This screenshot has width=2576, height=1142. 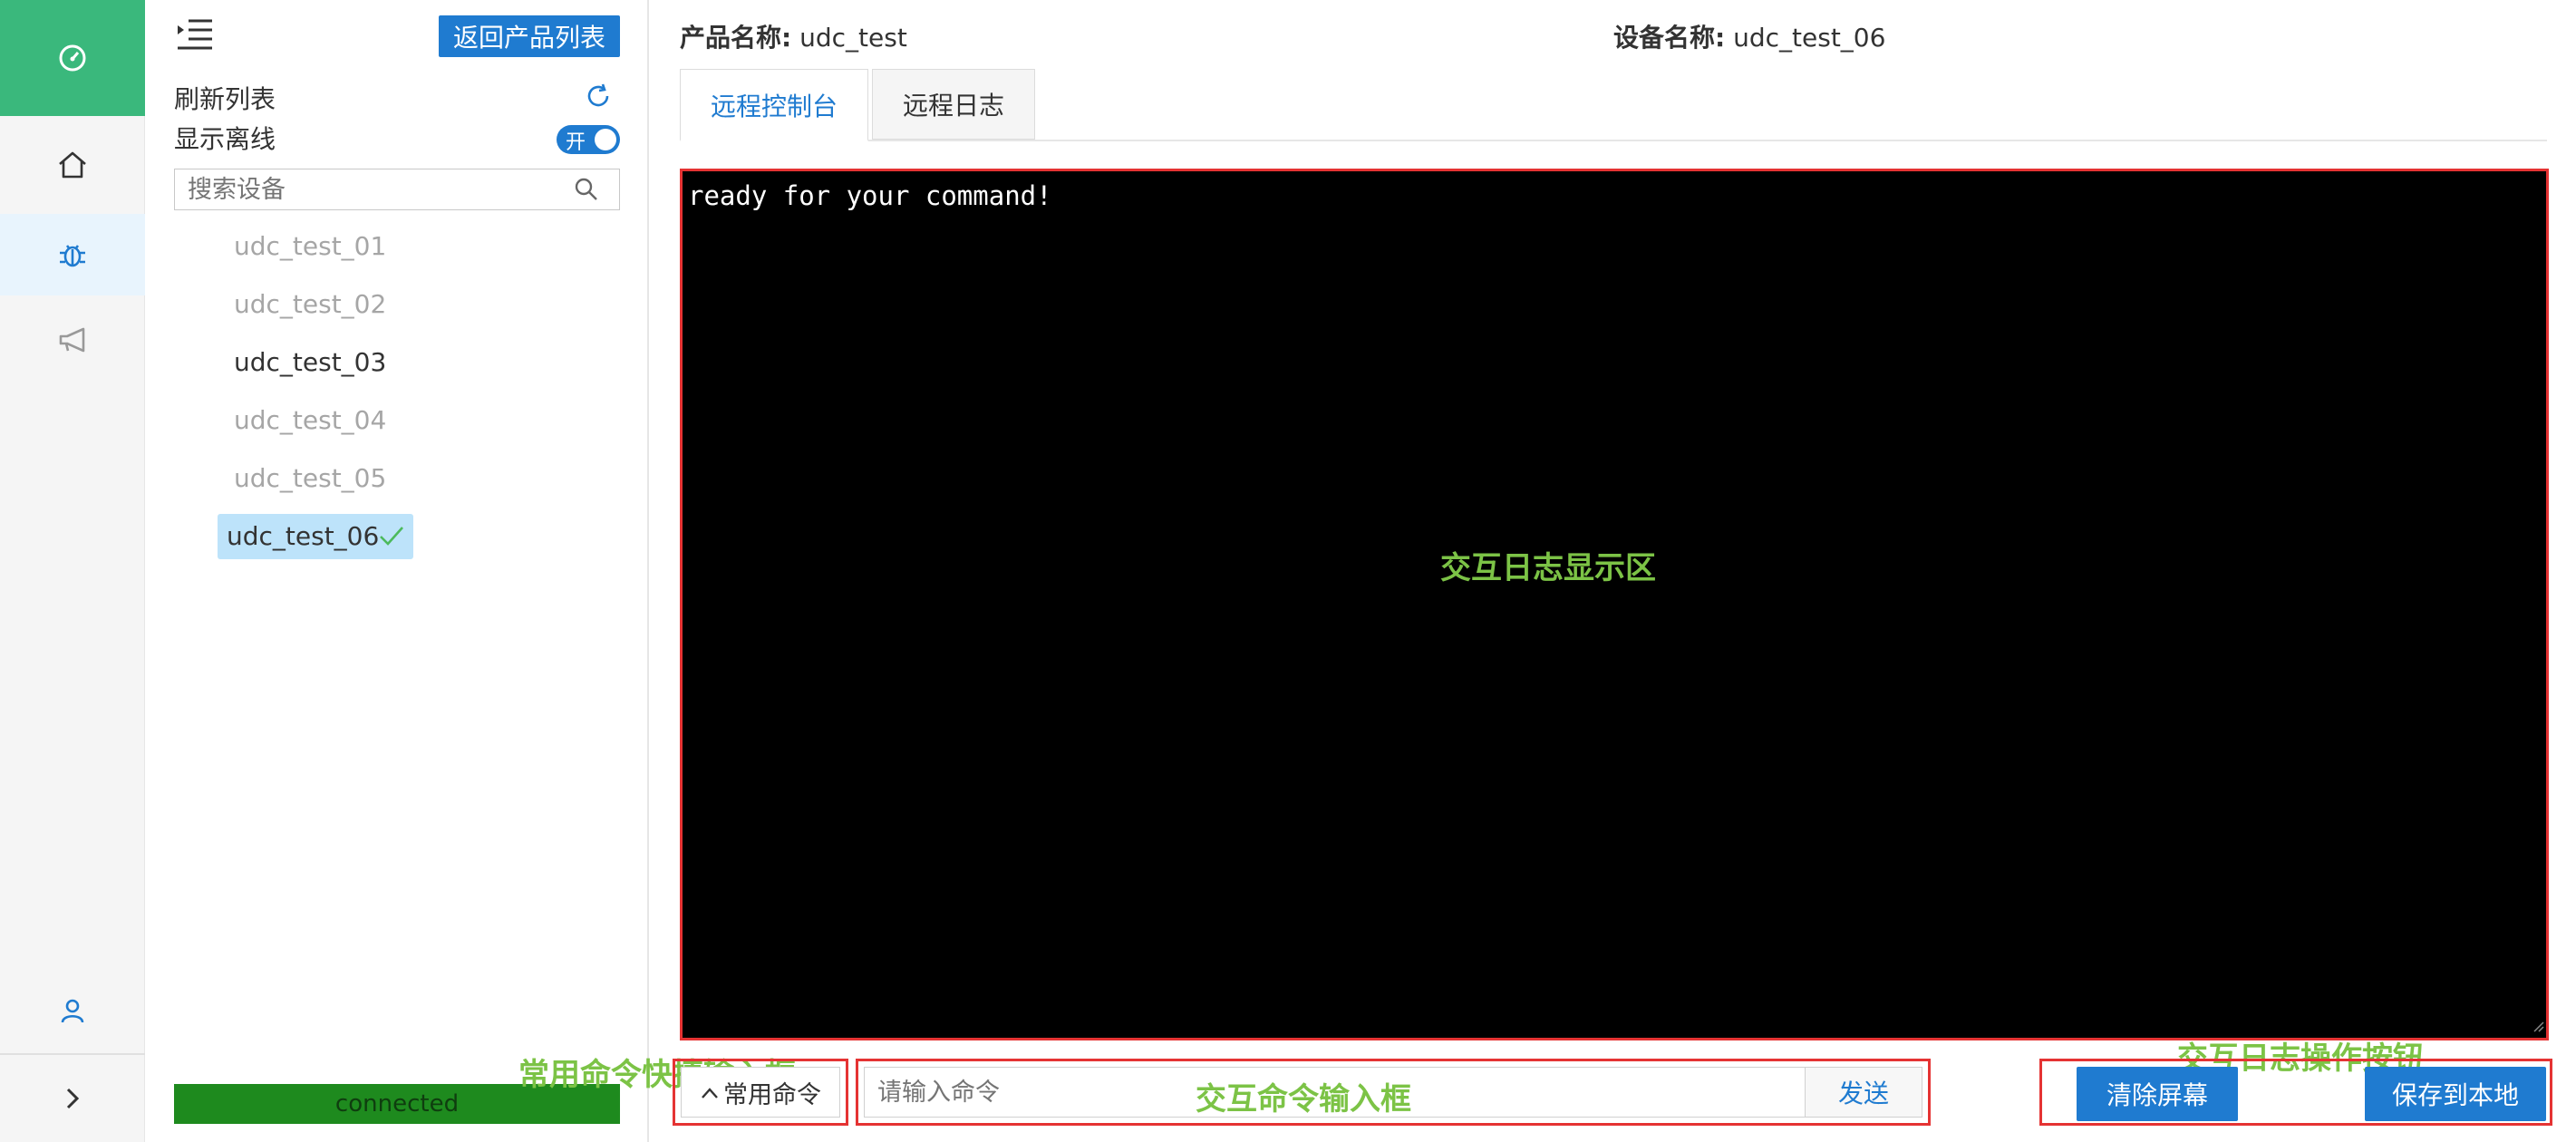 I want to click on show-offline-toggle: 开, so click(x=588, y=139).